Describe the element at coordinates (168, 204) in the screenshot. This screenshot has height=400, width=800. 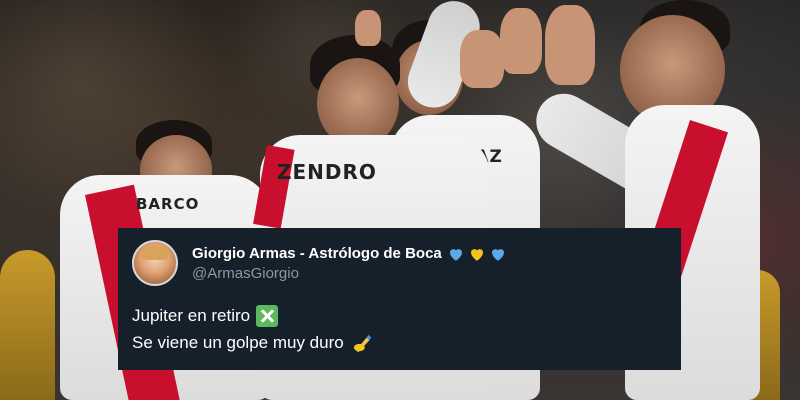
I see `jersey-name-barco: BARCO` at that location.